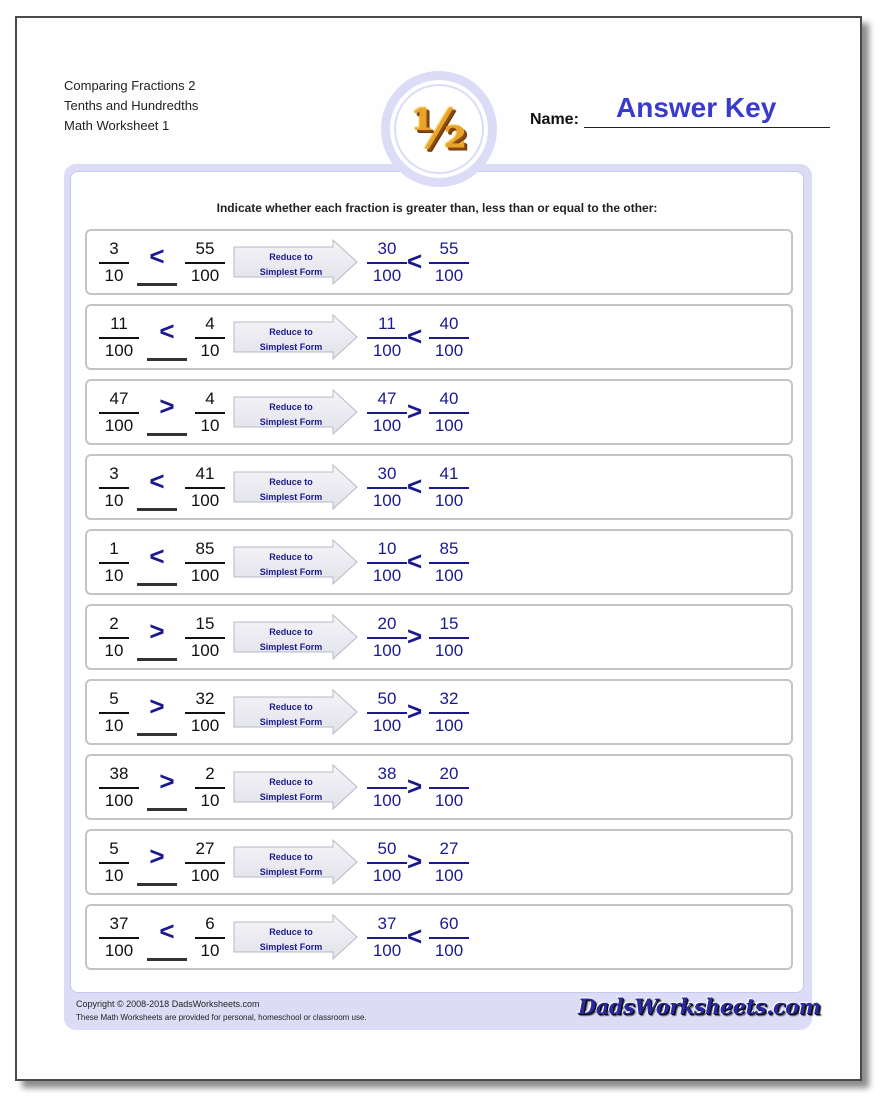 Image resolution: width=880 pixels, height=1100 pixels. Describe the element at coordinates (387, 337) in the screenshot. I see `reduced-left-fraction: 11 100` at that location.